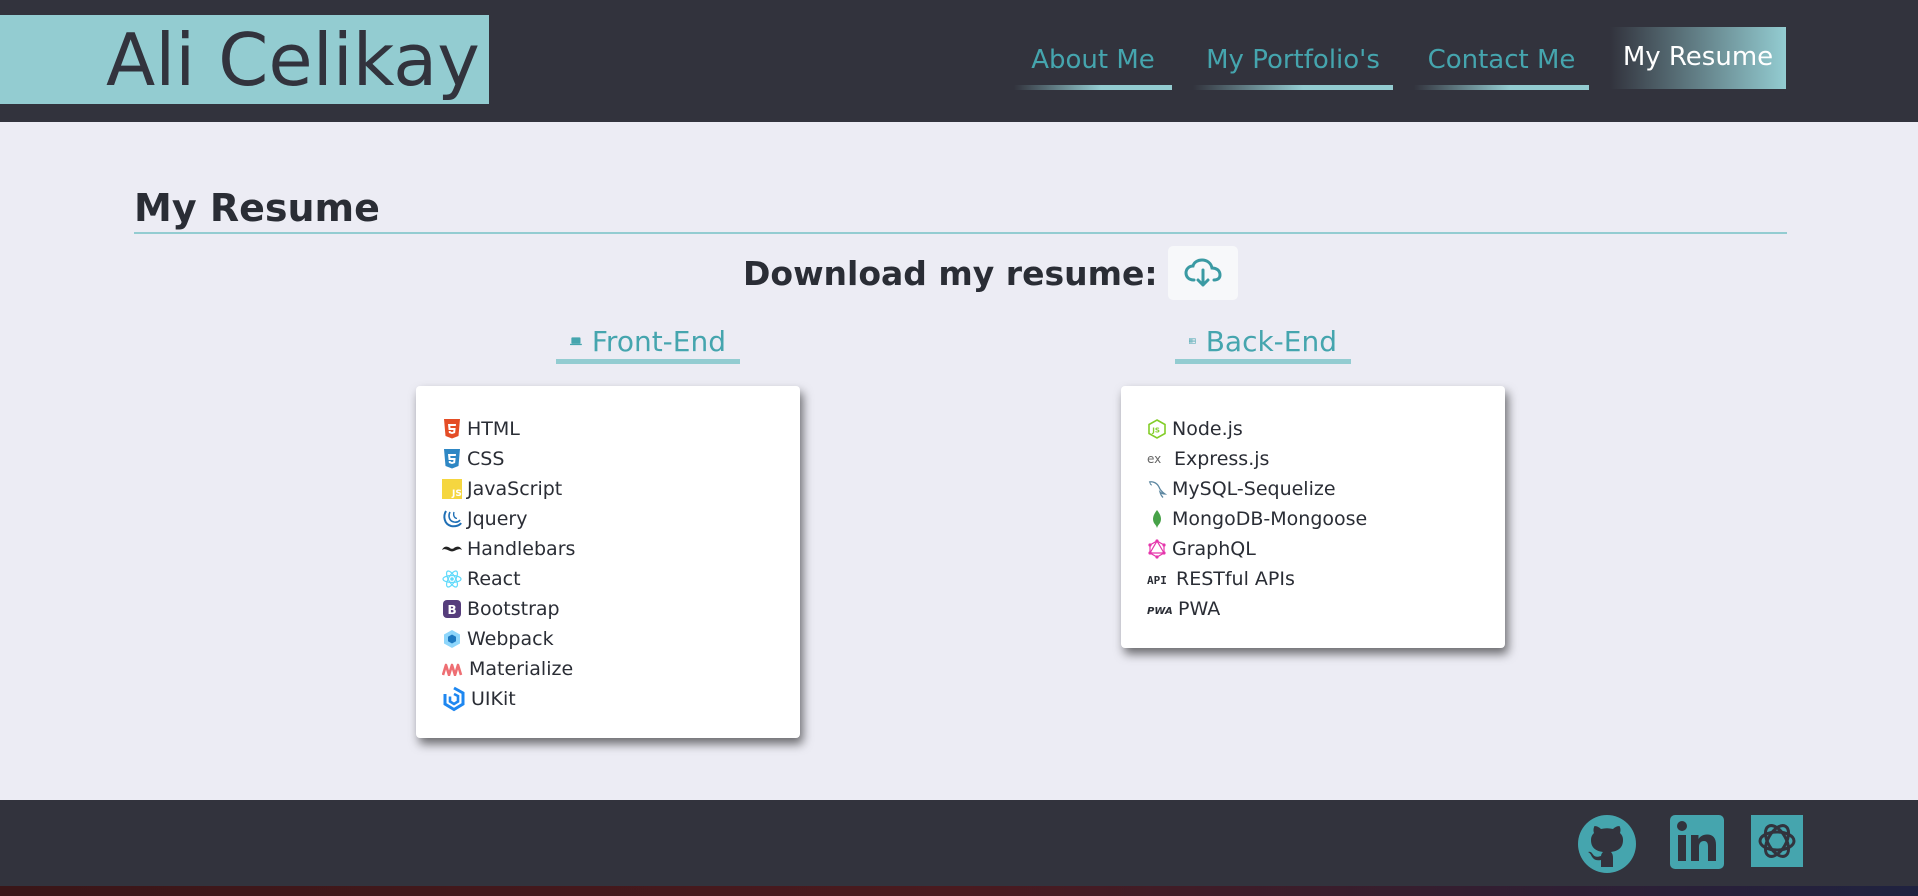 The height and width of the screenshot is (896, 1918). I want to click on webpack-icon, so click(452, 639).